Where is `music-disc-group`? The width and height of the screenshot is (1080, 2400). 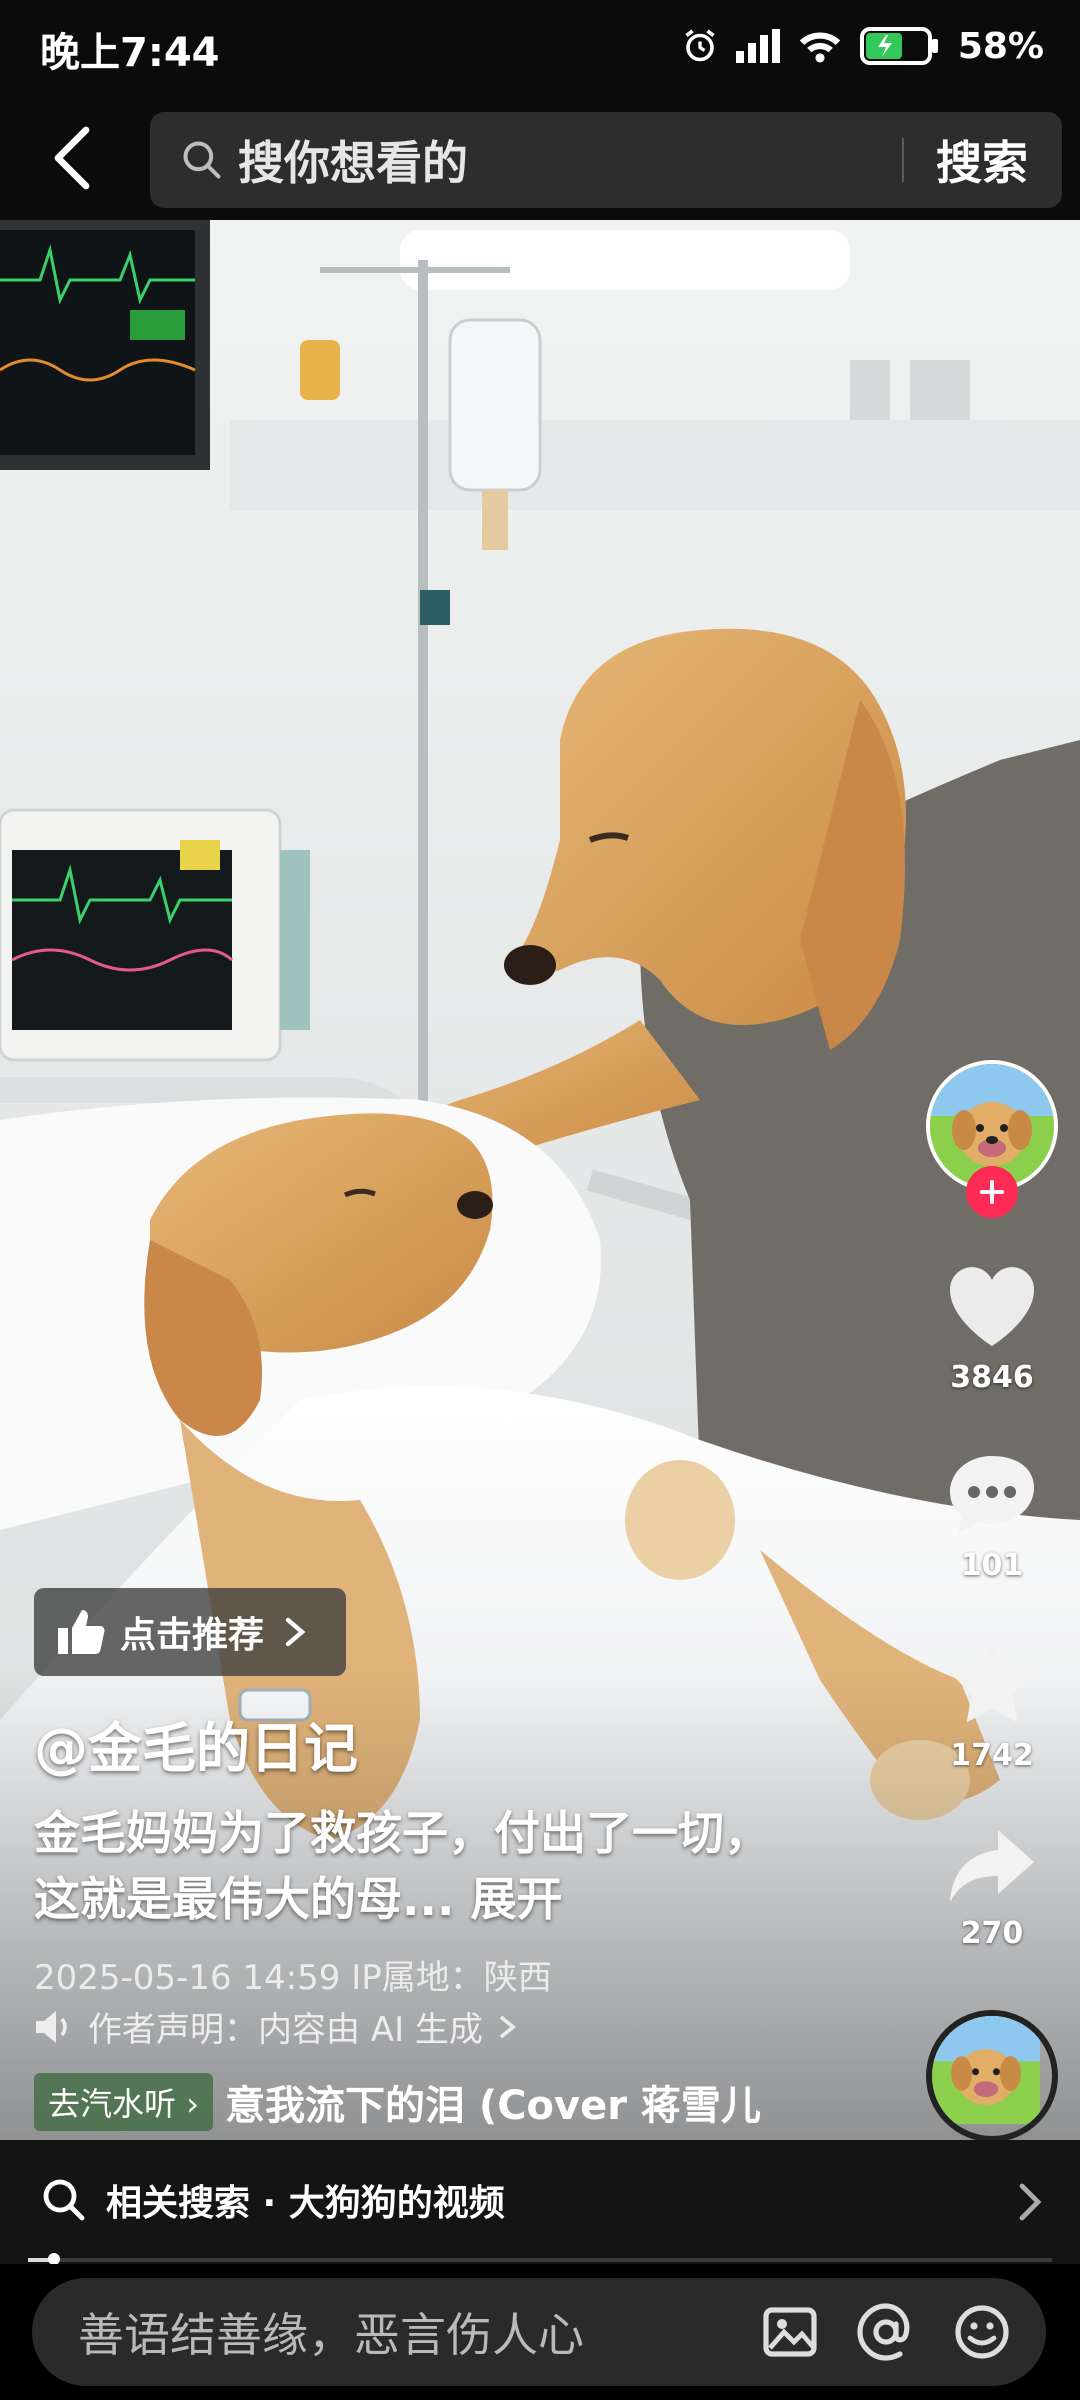 music-disc-group is located at coordinates (992, 2075).